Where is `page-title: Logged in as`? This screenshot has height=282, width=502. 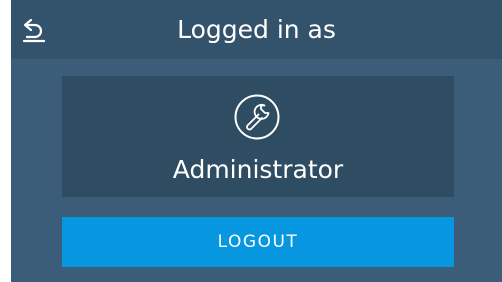 page-title: Logged in as is located at coordinates (256, 29).